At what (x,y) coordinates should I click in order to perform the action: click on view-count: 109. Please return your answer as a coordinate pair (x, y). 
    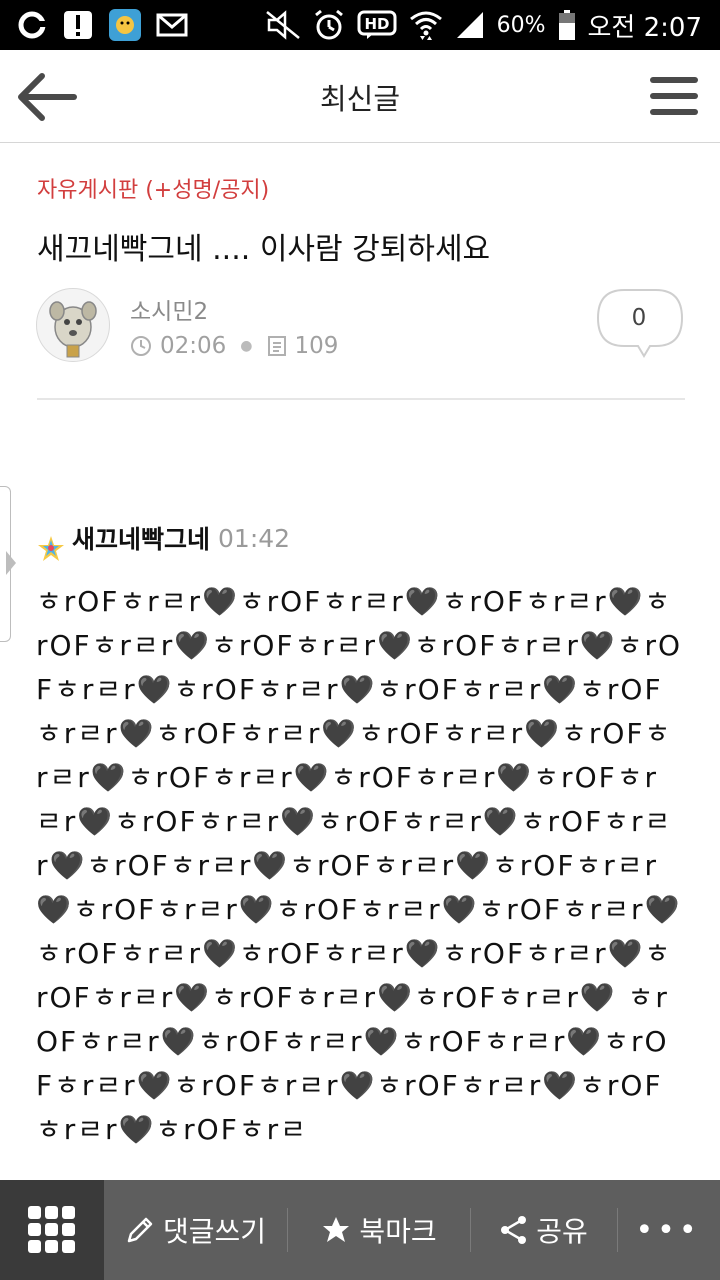
    Looking at the image, I should click on (316, 346).